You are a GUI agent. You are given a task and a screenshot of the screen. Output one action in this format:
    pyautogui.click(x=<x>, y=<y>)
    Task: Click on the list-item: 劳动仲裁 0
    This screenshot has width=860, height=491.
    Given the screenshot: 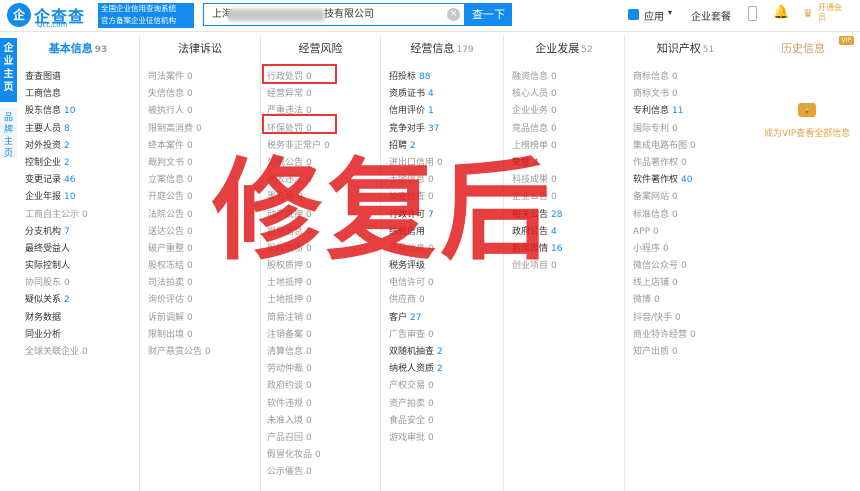 What is the action you would take?
    pyautogui.click(x=298, y=369)
    